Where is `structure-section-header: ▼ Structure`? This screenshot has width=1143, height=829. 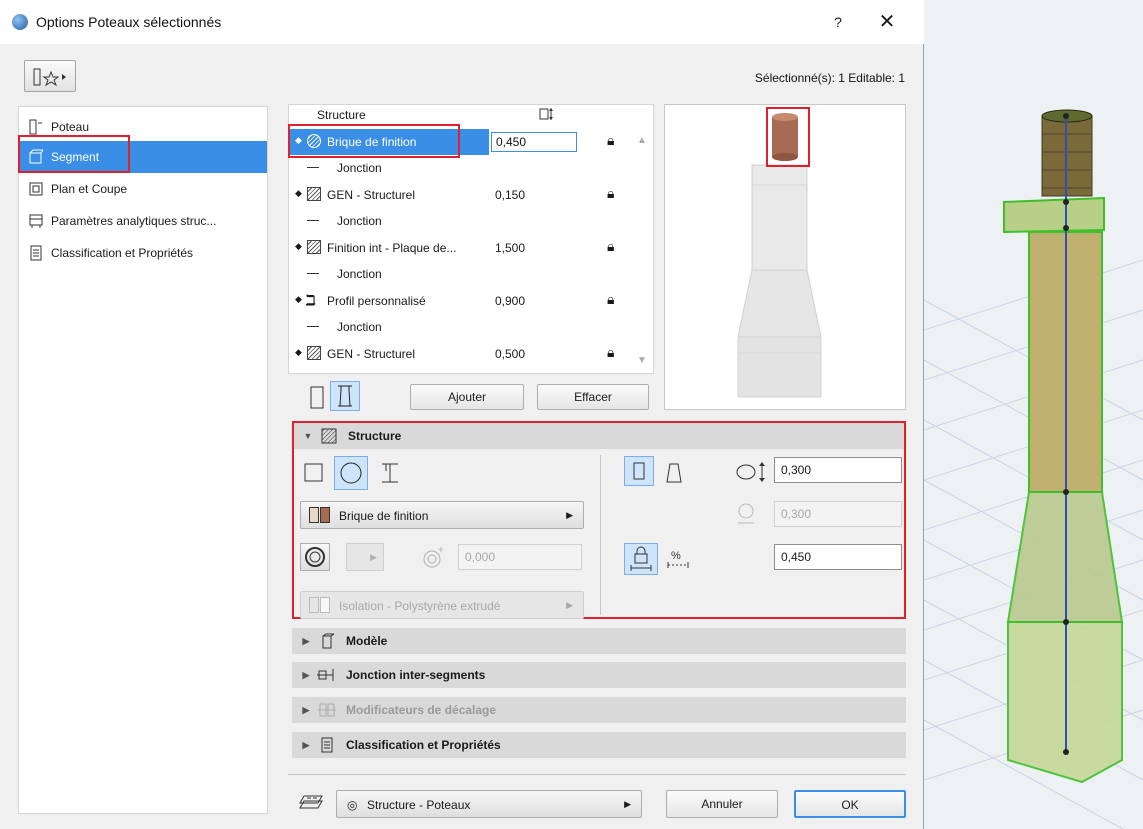 structure-section-header: ▼ Structure is located at coordinates (599, 436).